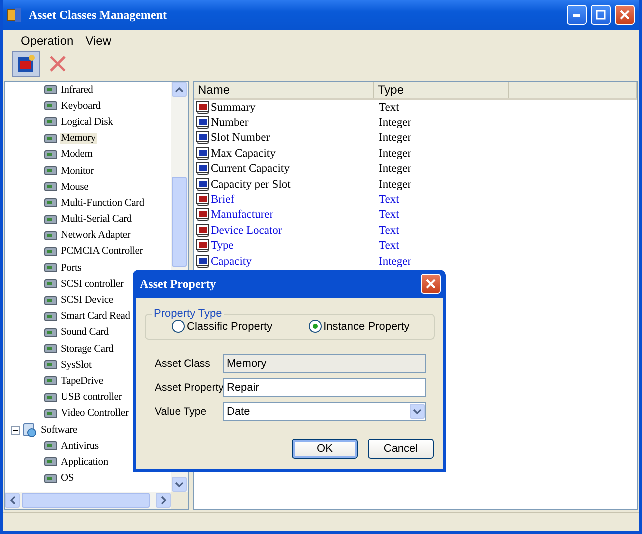 Image resolution: width=642 pixels, height=534 pixels. What do you see at coordinates (87, 122) in the screenshot?
I see `tree-item: Logical Disk` at bounding box center [87, 122].